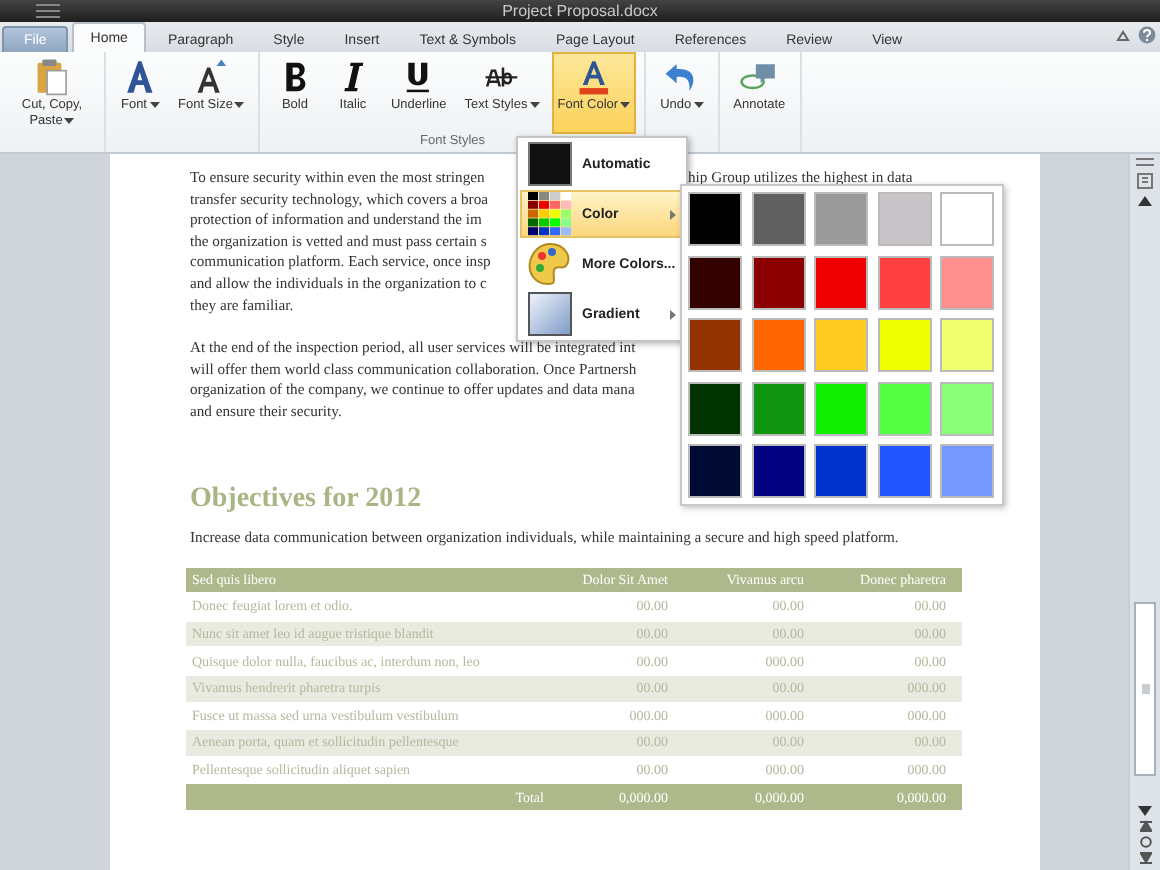  What do you see at coordinates (1145, 201) in the screenshot?
I see `scroll-up-icon` at bounding box center [1145, 201].